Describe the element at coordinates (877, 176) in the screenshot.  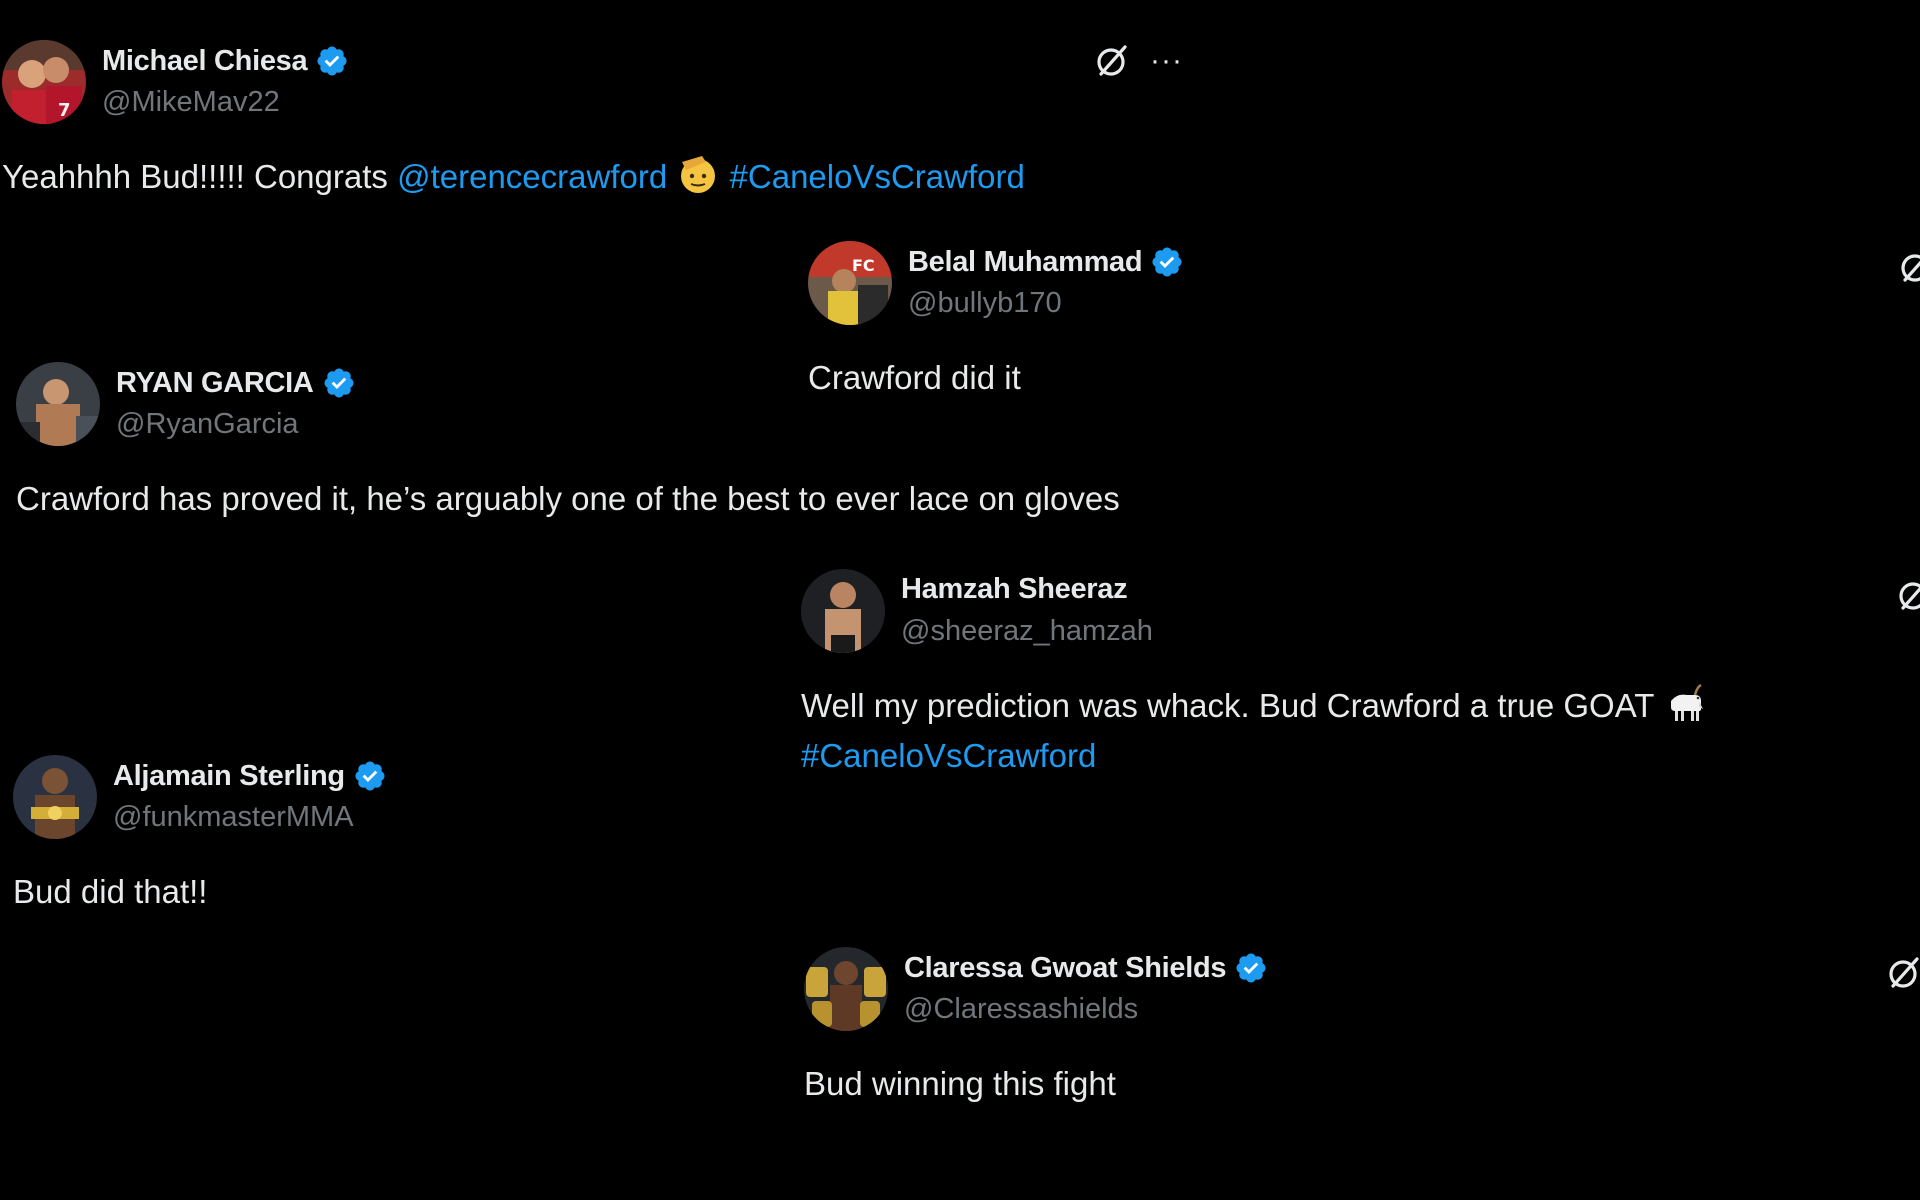
I see `hashtag-link: #CaneloVsCrawford` at that location.